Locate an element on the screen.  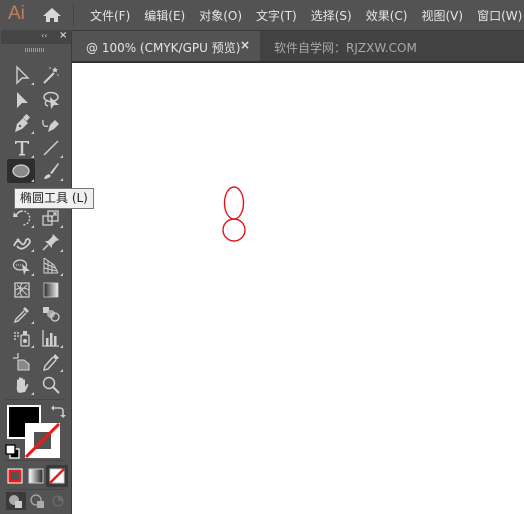
warp-tool is located at coordinates (22, 242).